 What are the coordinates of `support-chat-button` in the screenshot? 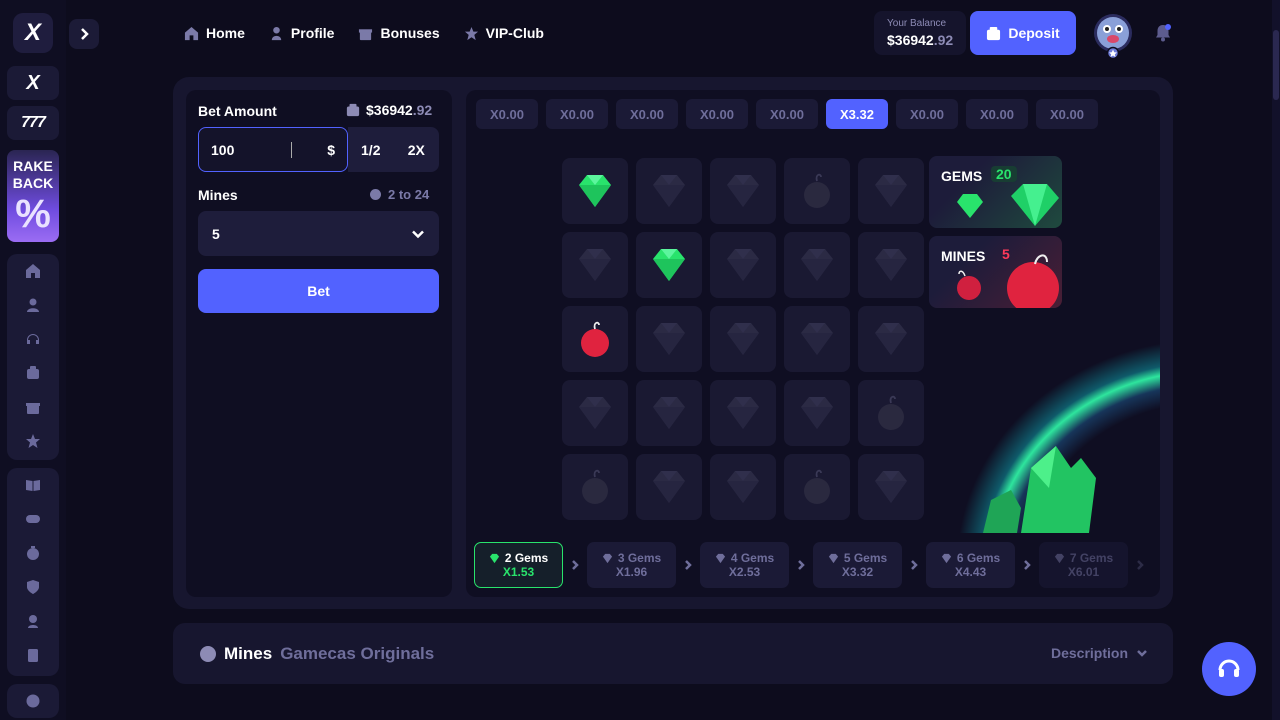 It's located at (1229, 669).